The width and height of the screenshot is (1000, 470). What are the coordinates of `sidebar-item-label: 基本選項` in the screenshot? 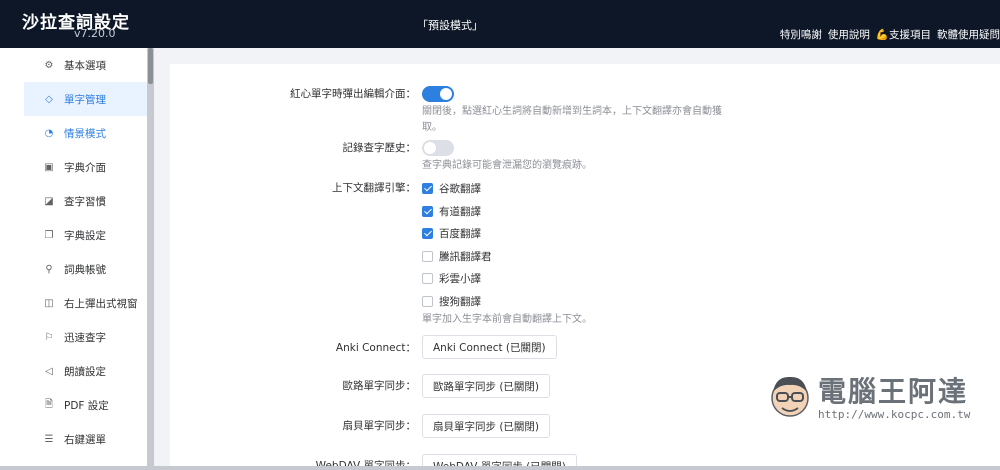 It's located at (85, 65).